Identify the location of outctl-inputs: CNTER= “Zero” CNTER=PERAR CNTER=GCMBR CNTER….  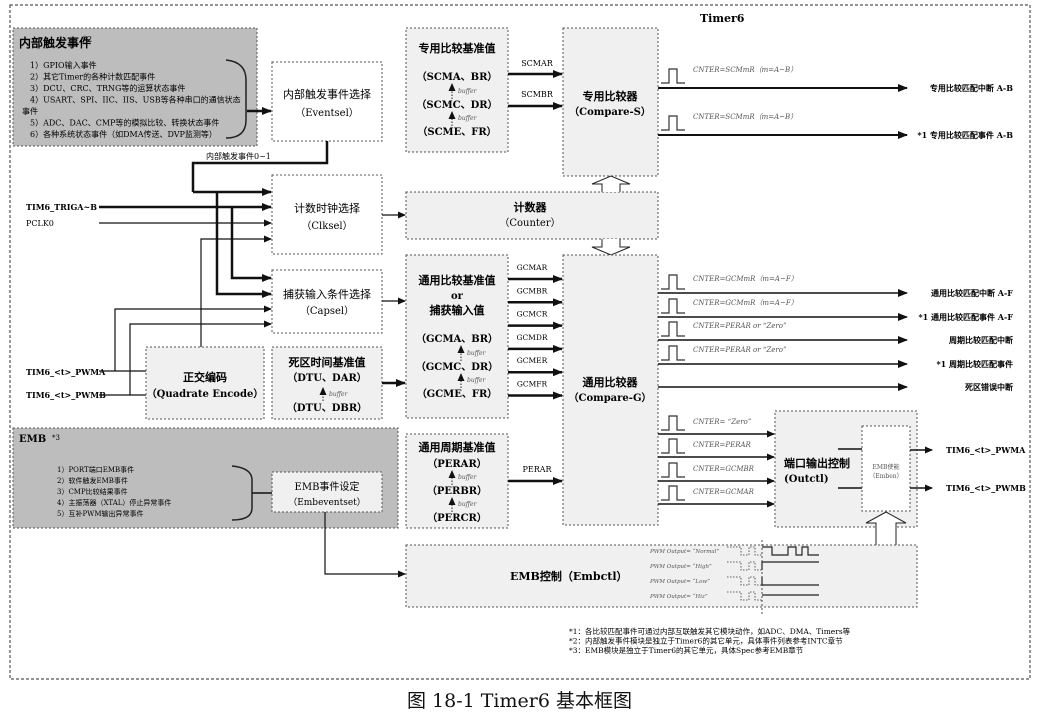
(716, 461).